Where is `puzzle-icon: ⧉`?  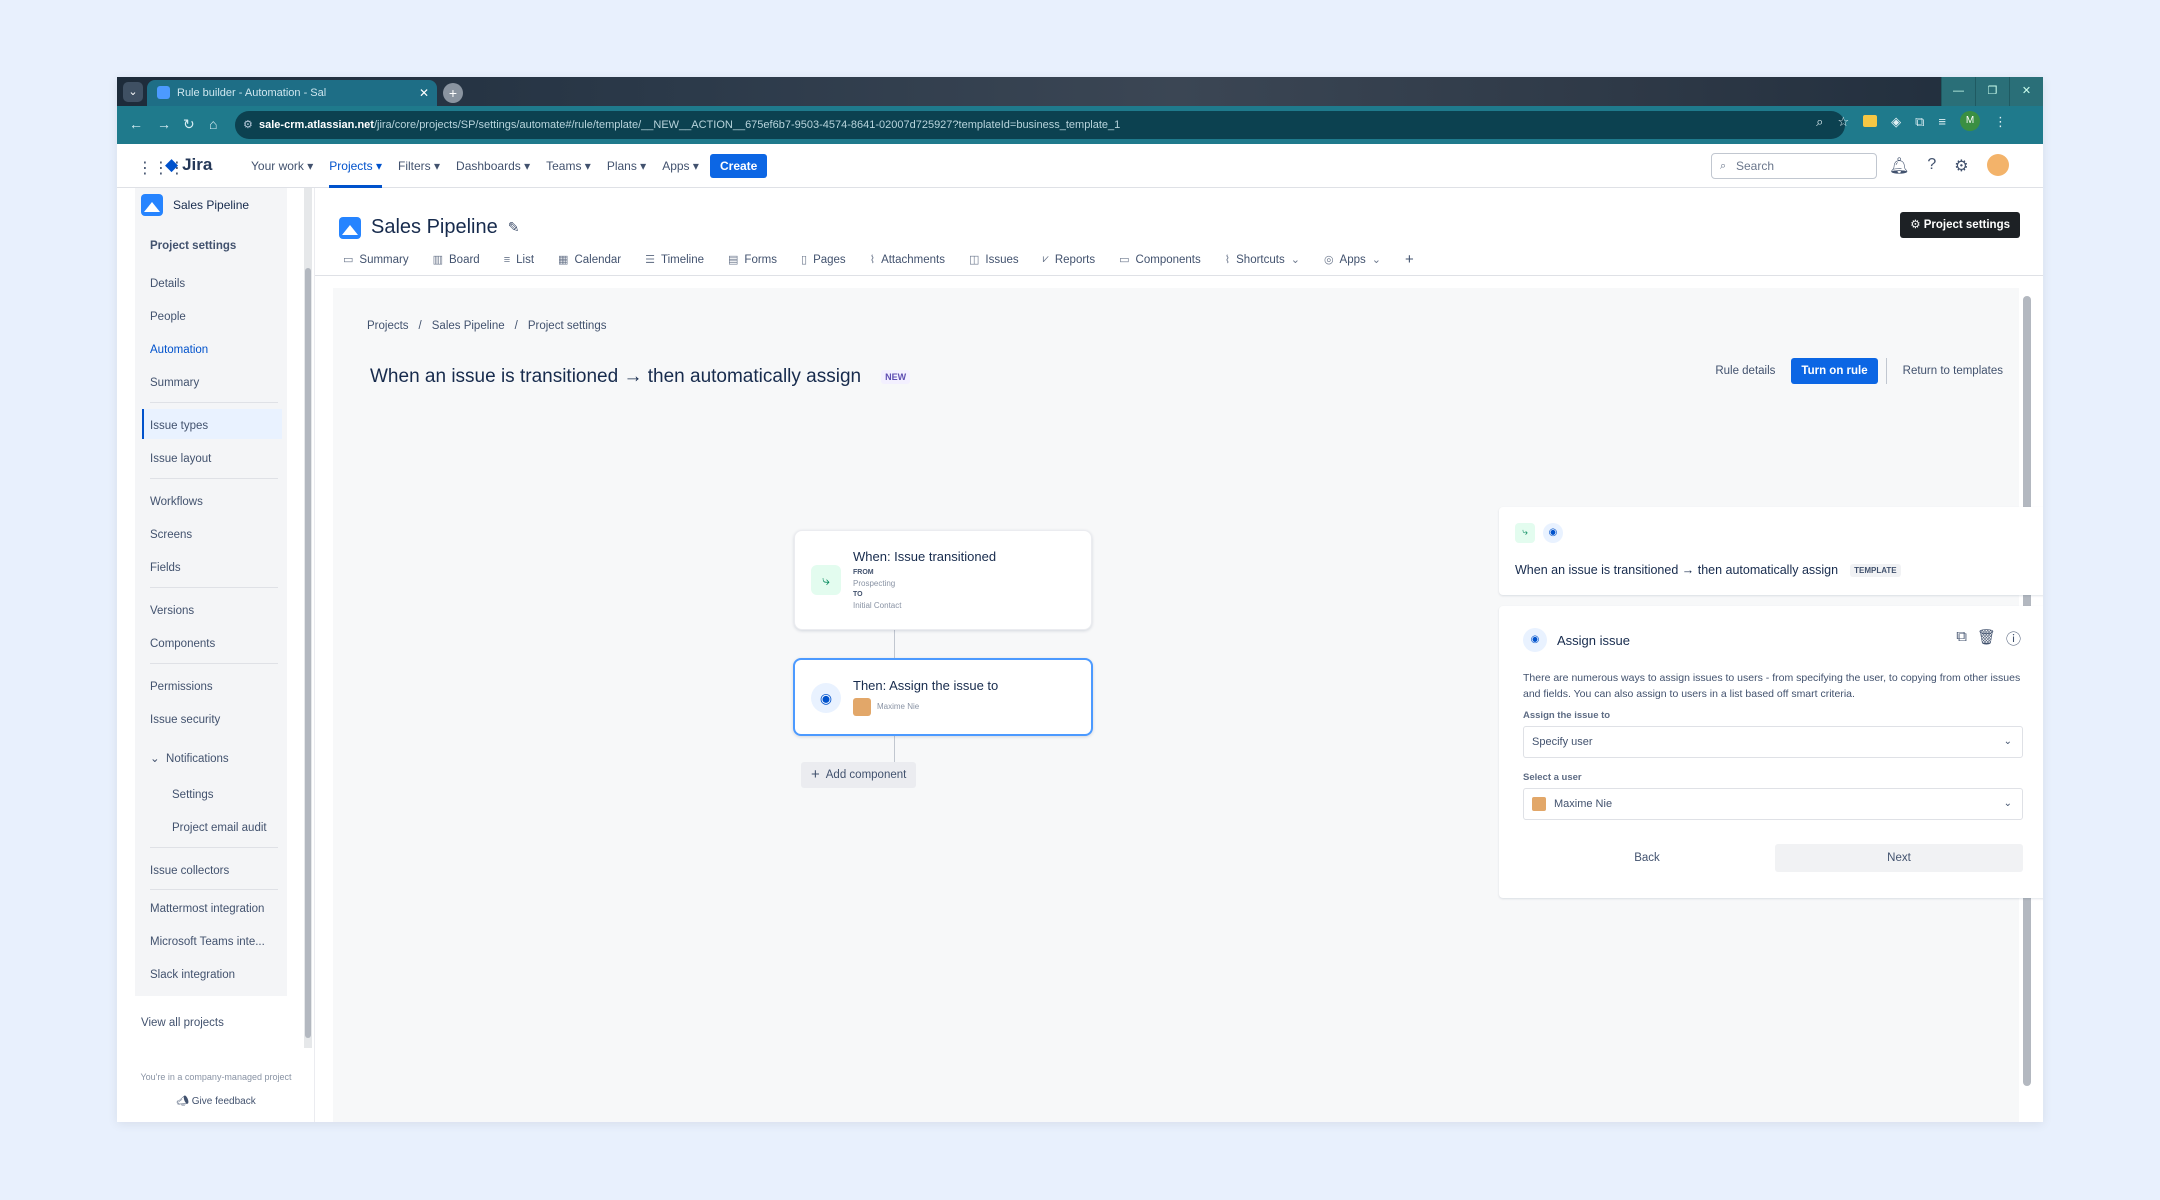
puzzle-icon: ⧉ is located at coordinates (1919, 122).